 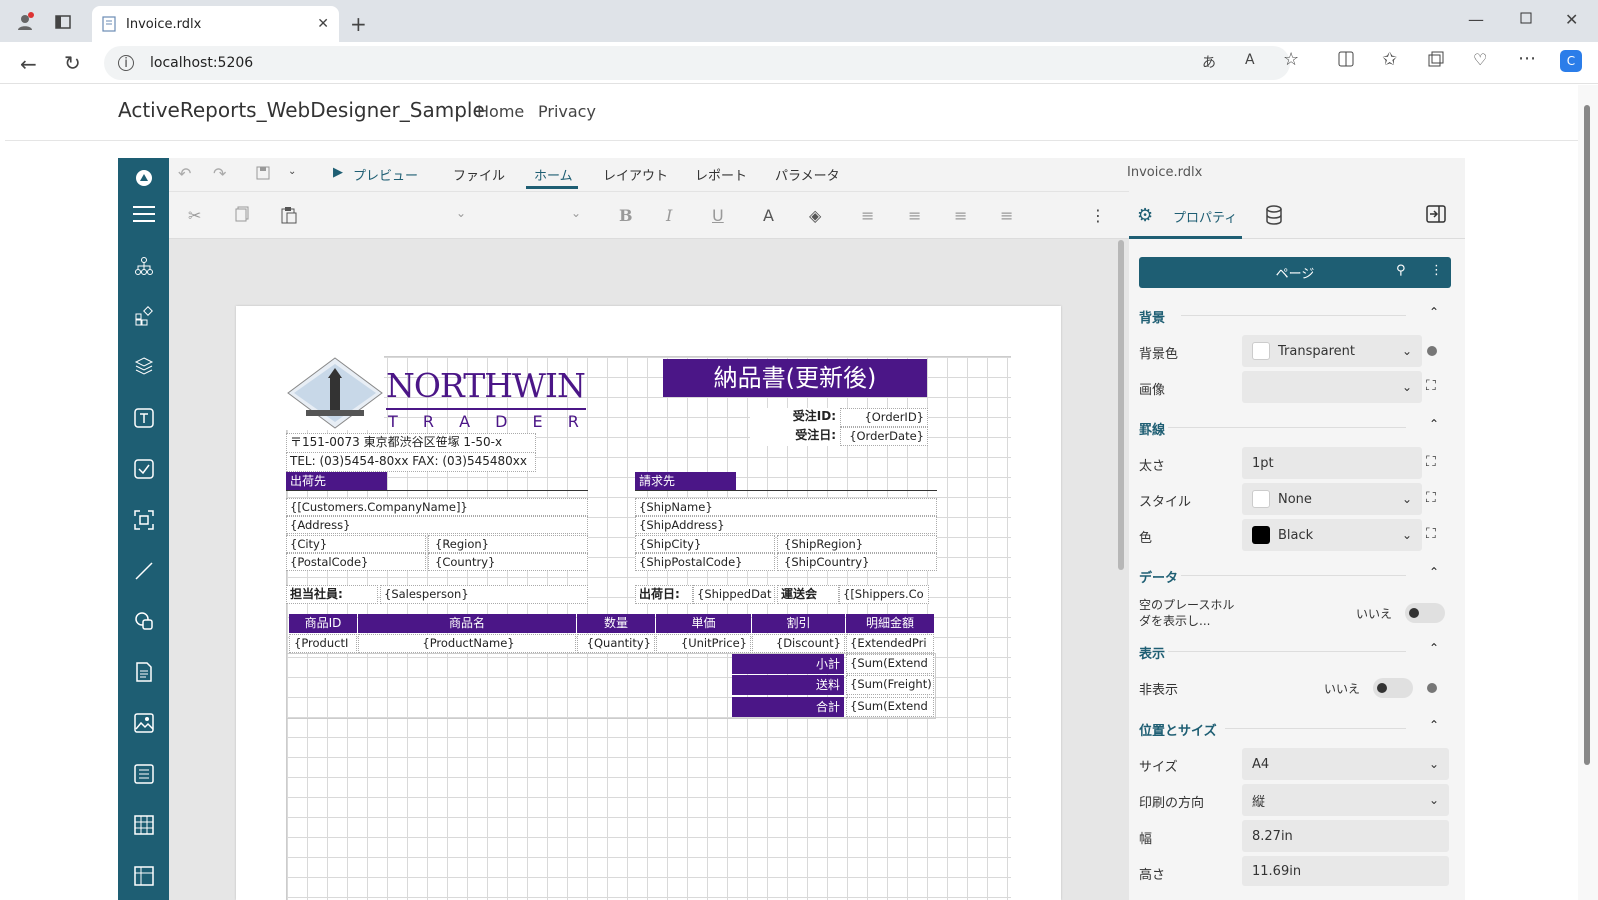 What do you see at coordinates (703, 643) in the screenshot?
I see `cell-unit-price: {UnitPrice}` at bounding box center [703, 643].